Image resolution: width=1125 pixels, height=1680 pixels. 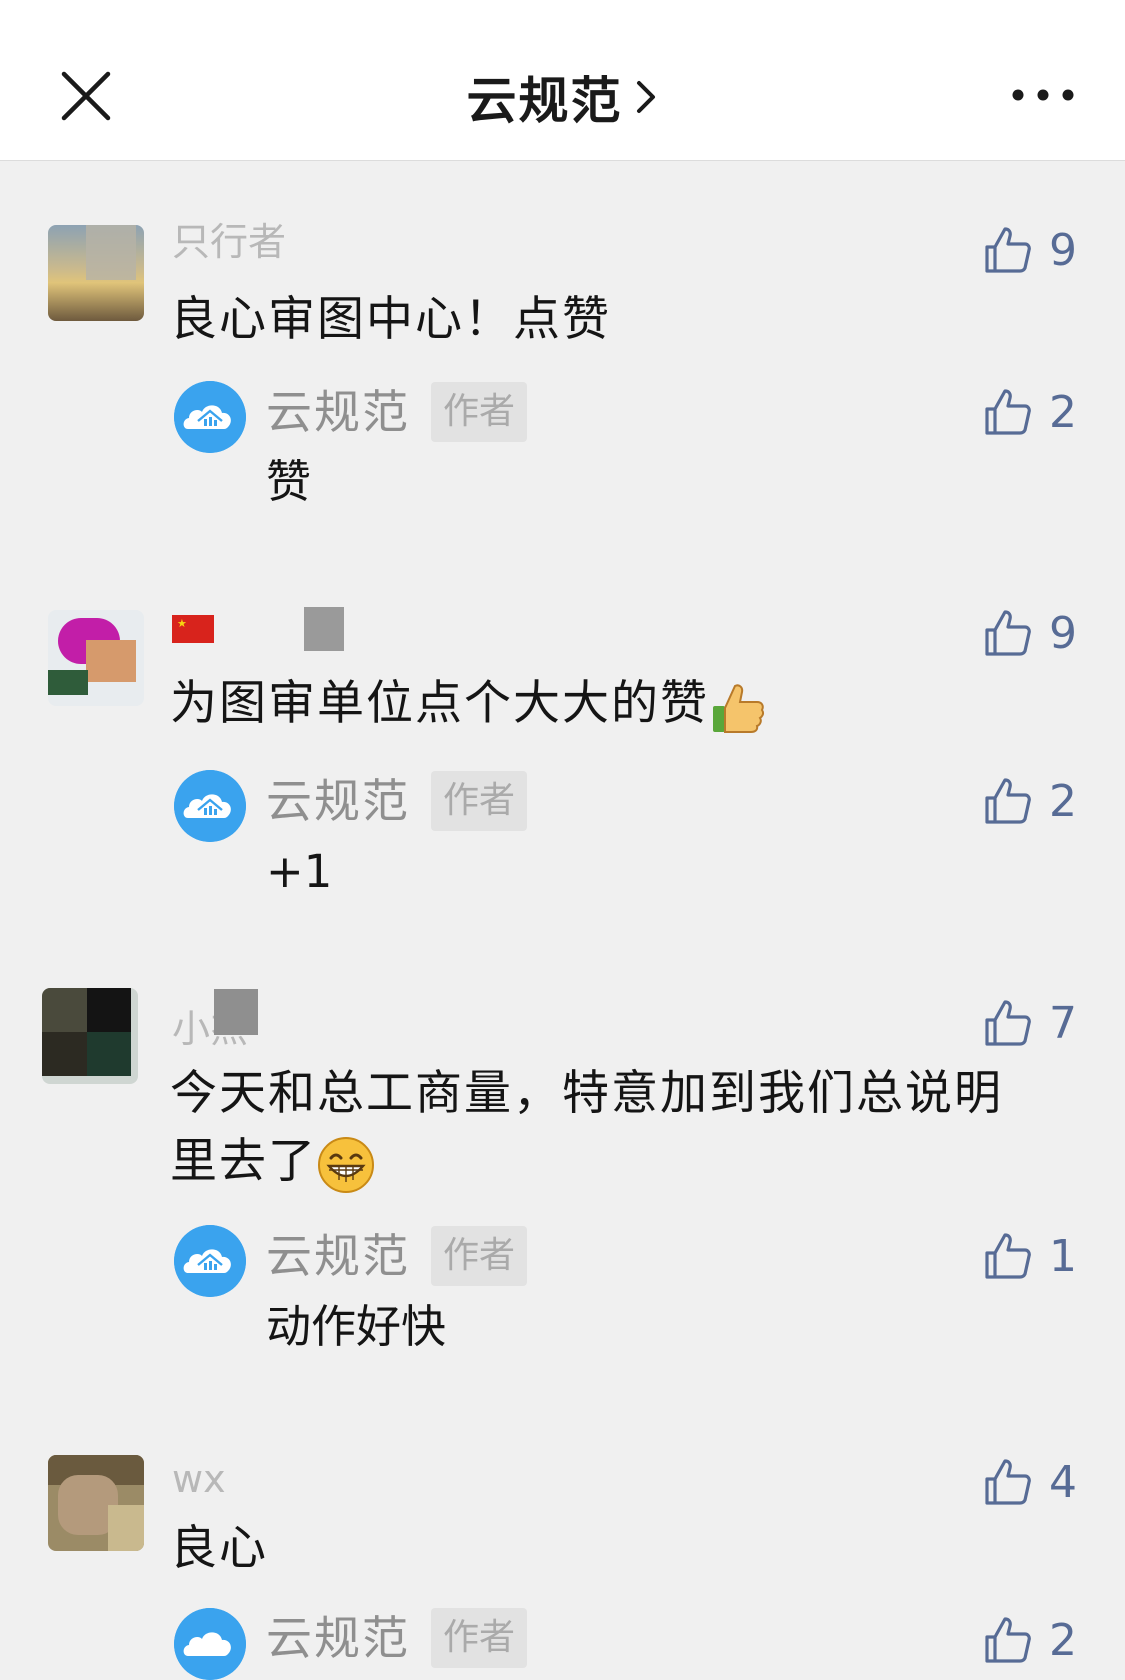 I want to click on reply-like-count: 1, so click(x=1063, y=1256).